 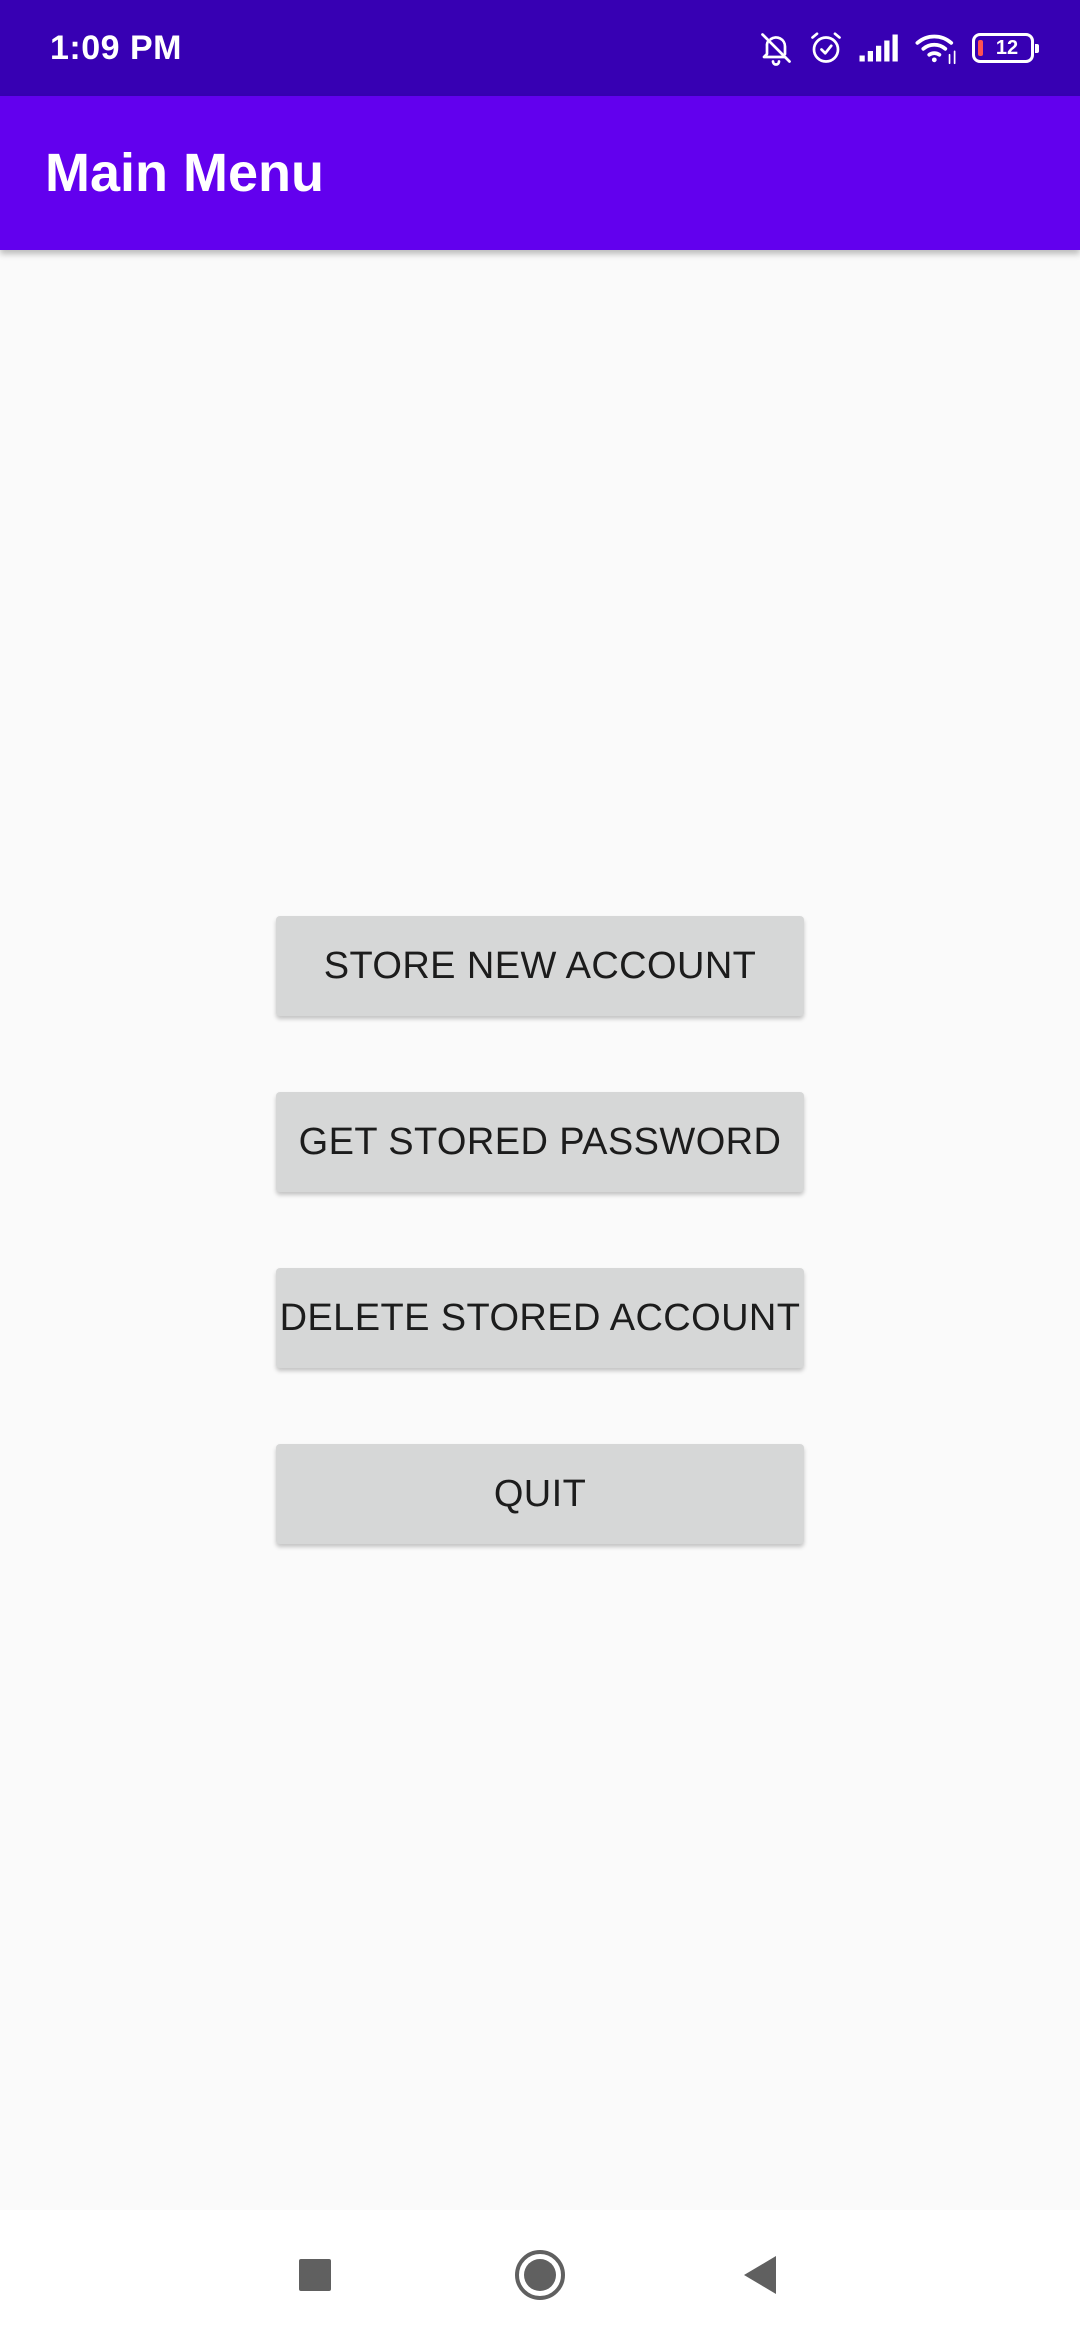 What do you see at coordinates (776, 48) in the screenshot?
I see `bell-off-icon` at bounding box center [776, 48].